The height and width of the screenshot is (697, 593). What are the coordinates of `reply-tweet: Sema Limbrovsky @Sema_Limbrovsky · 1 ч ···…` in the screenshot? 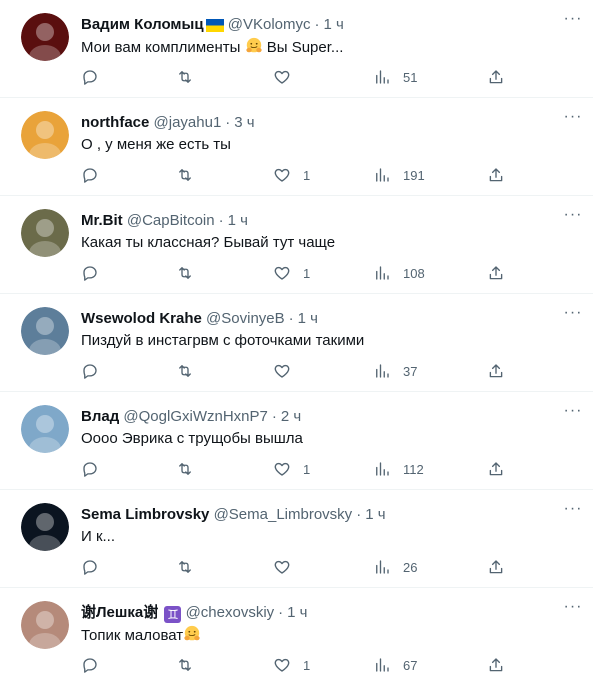 It's located at (296, 539).